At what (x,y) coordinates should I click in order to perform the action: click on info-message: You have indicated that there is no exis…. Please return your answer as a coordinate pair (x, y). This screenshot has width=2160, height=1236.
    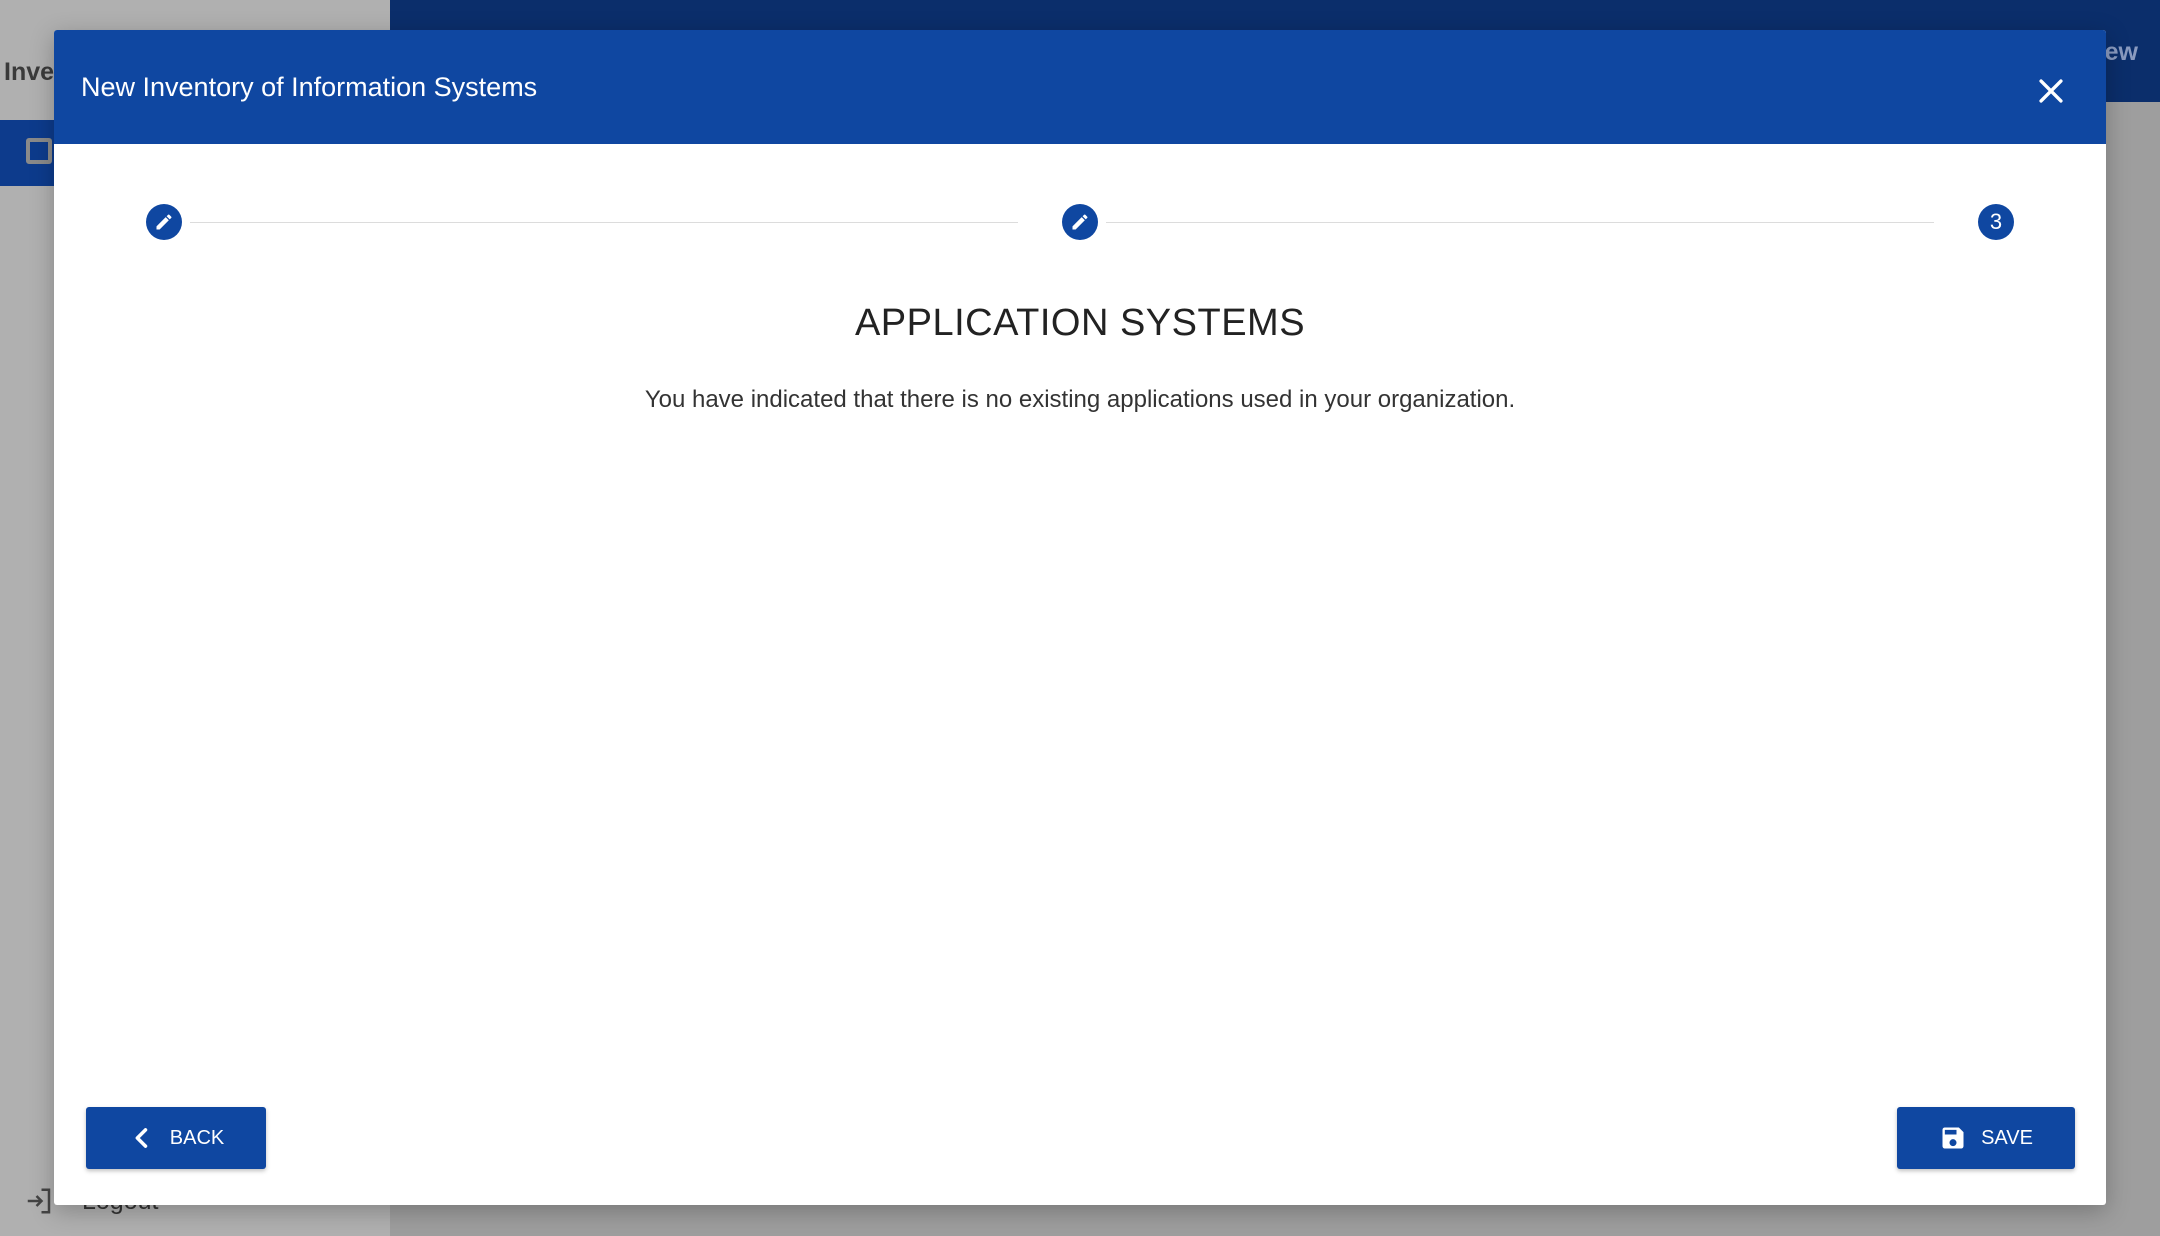
    Looking at the image, I should click on (1080, 399).